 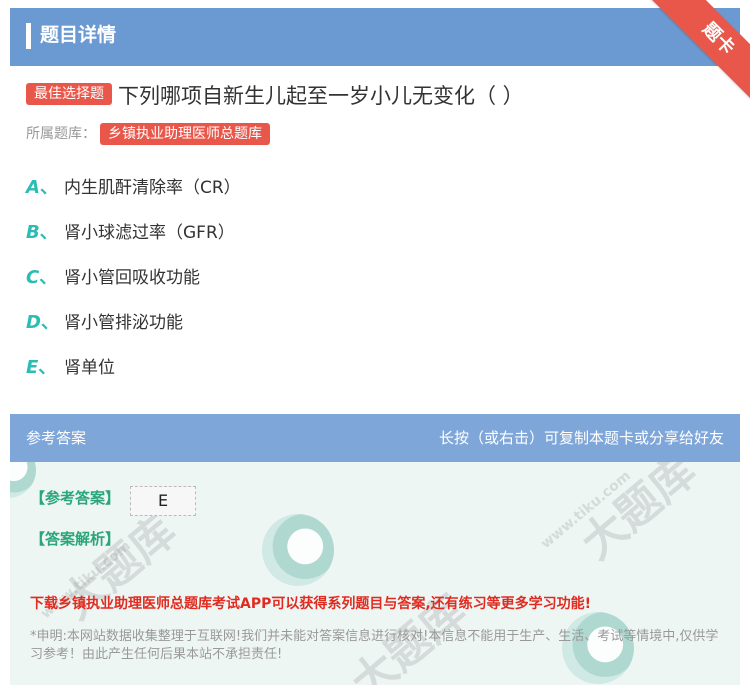 I want to click on watermark-logo-icon, so click(x=298, y=550).